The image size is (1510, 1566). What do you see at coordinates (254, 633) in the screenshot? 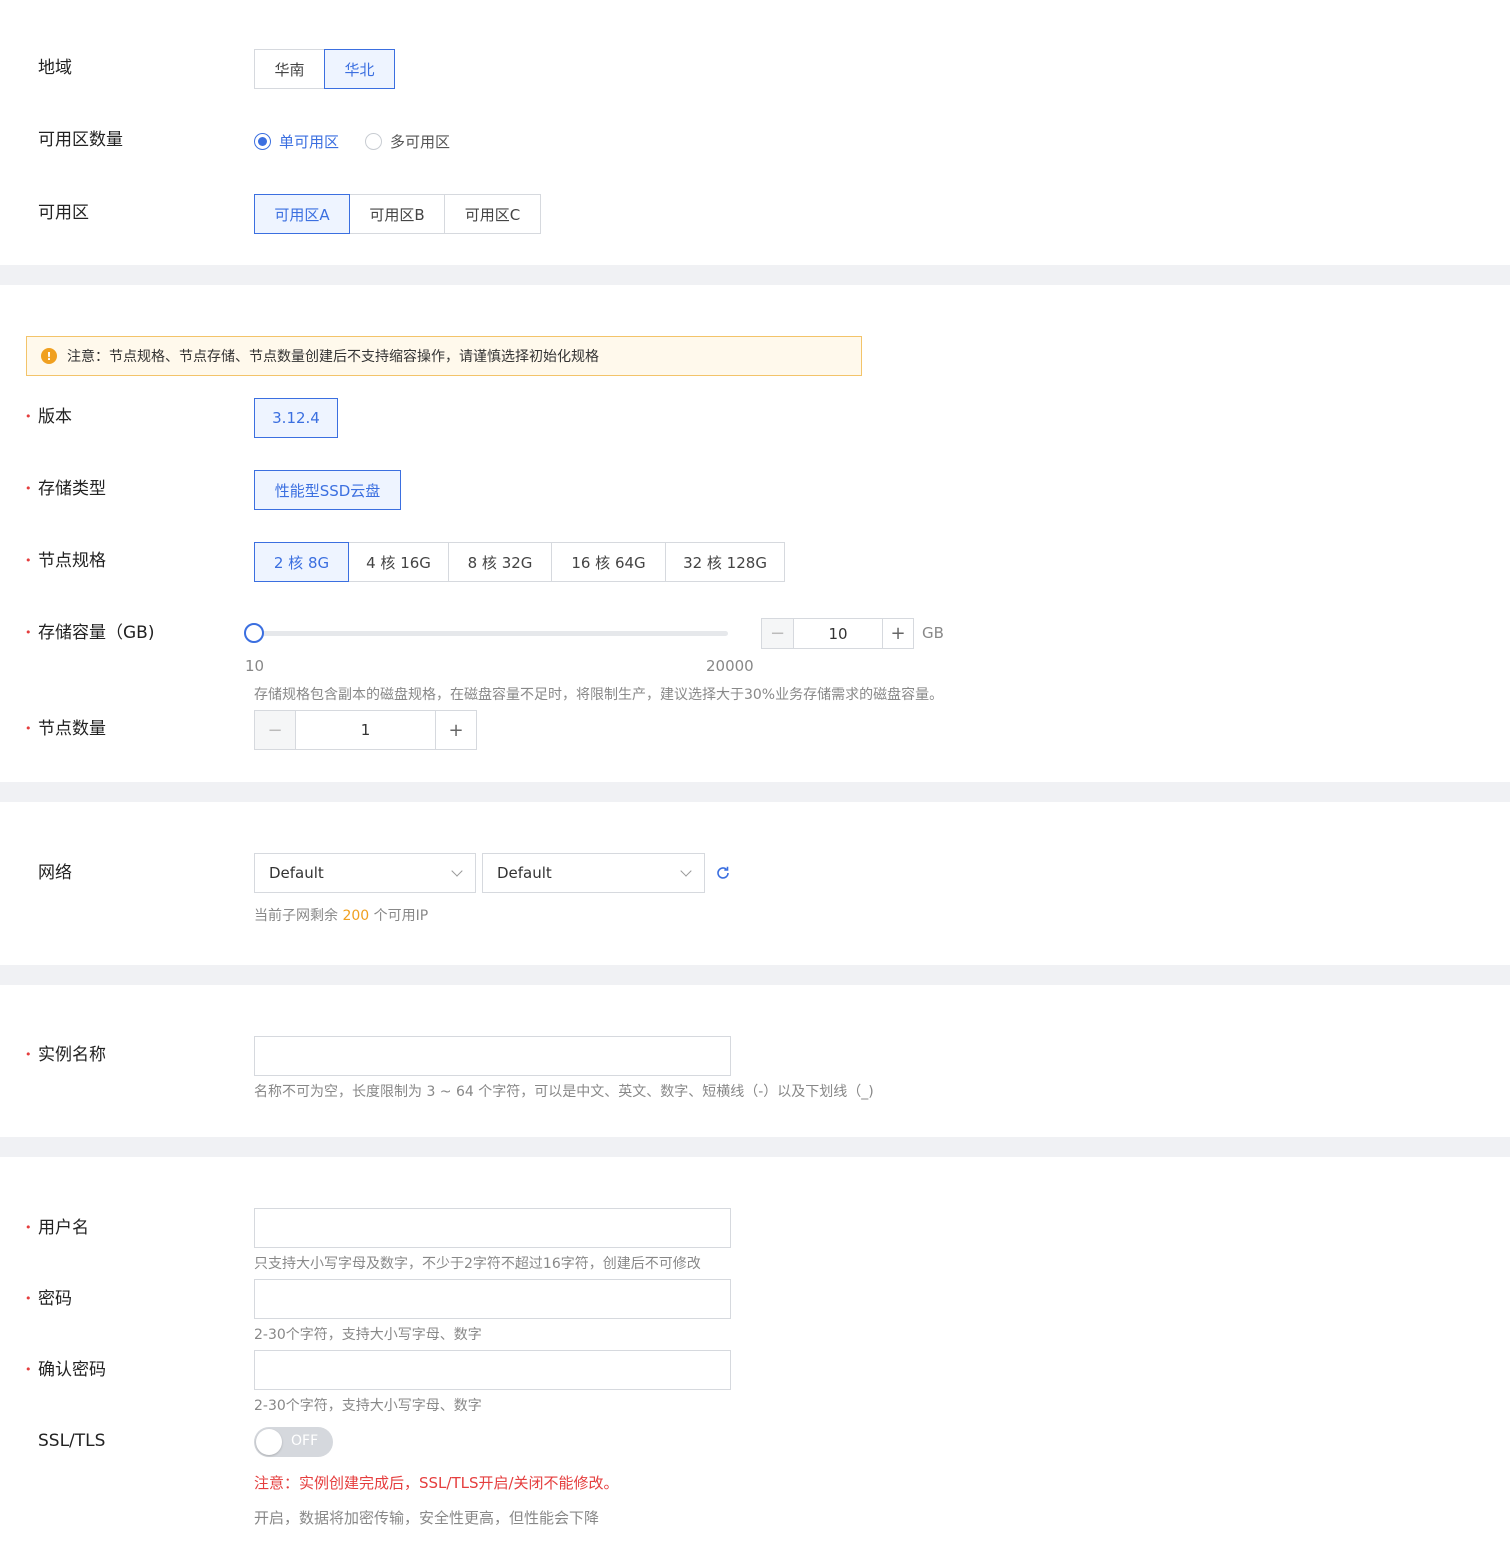
I see `storage-slider-handle` at bounding box center [254, 633].